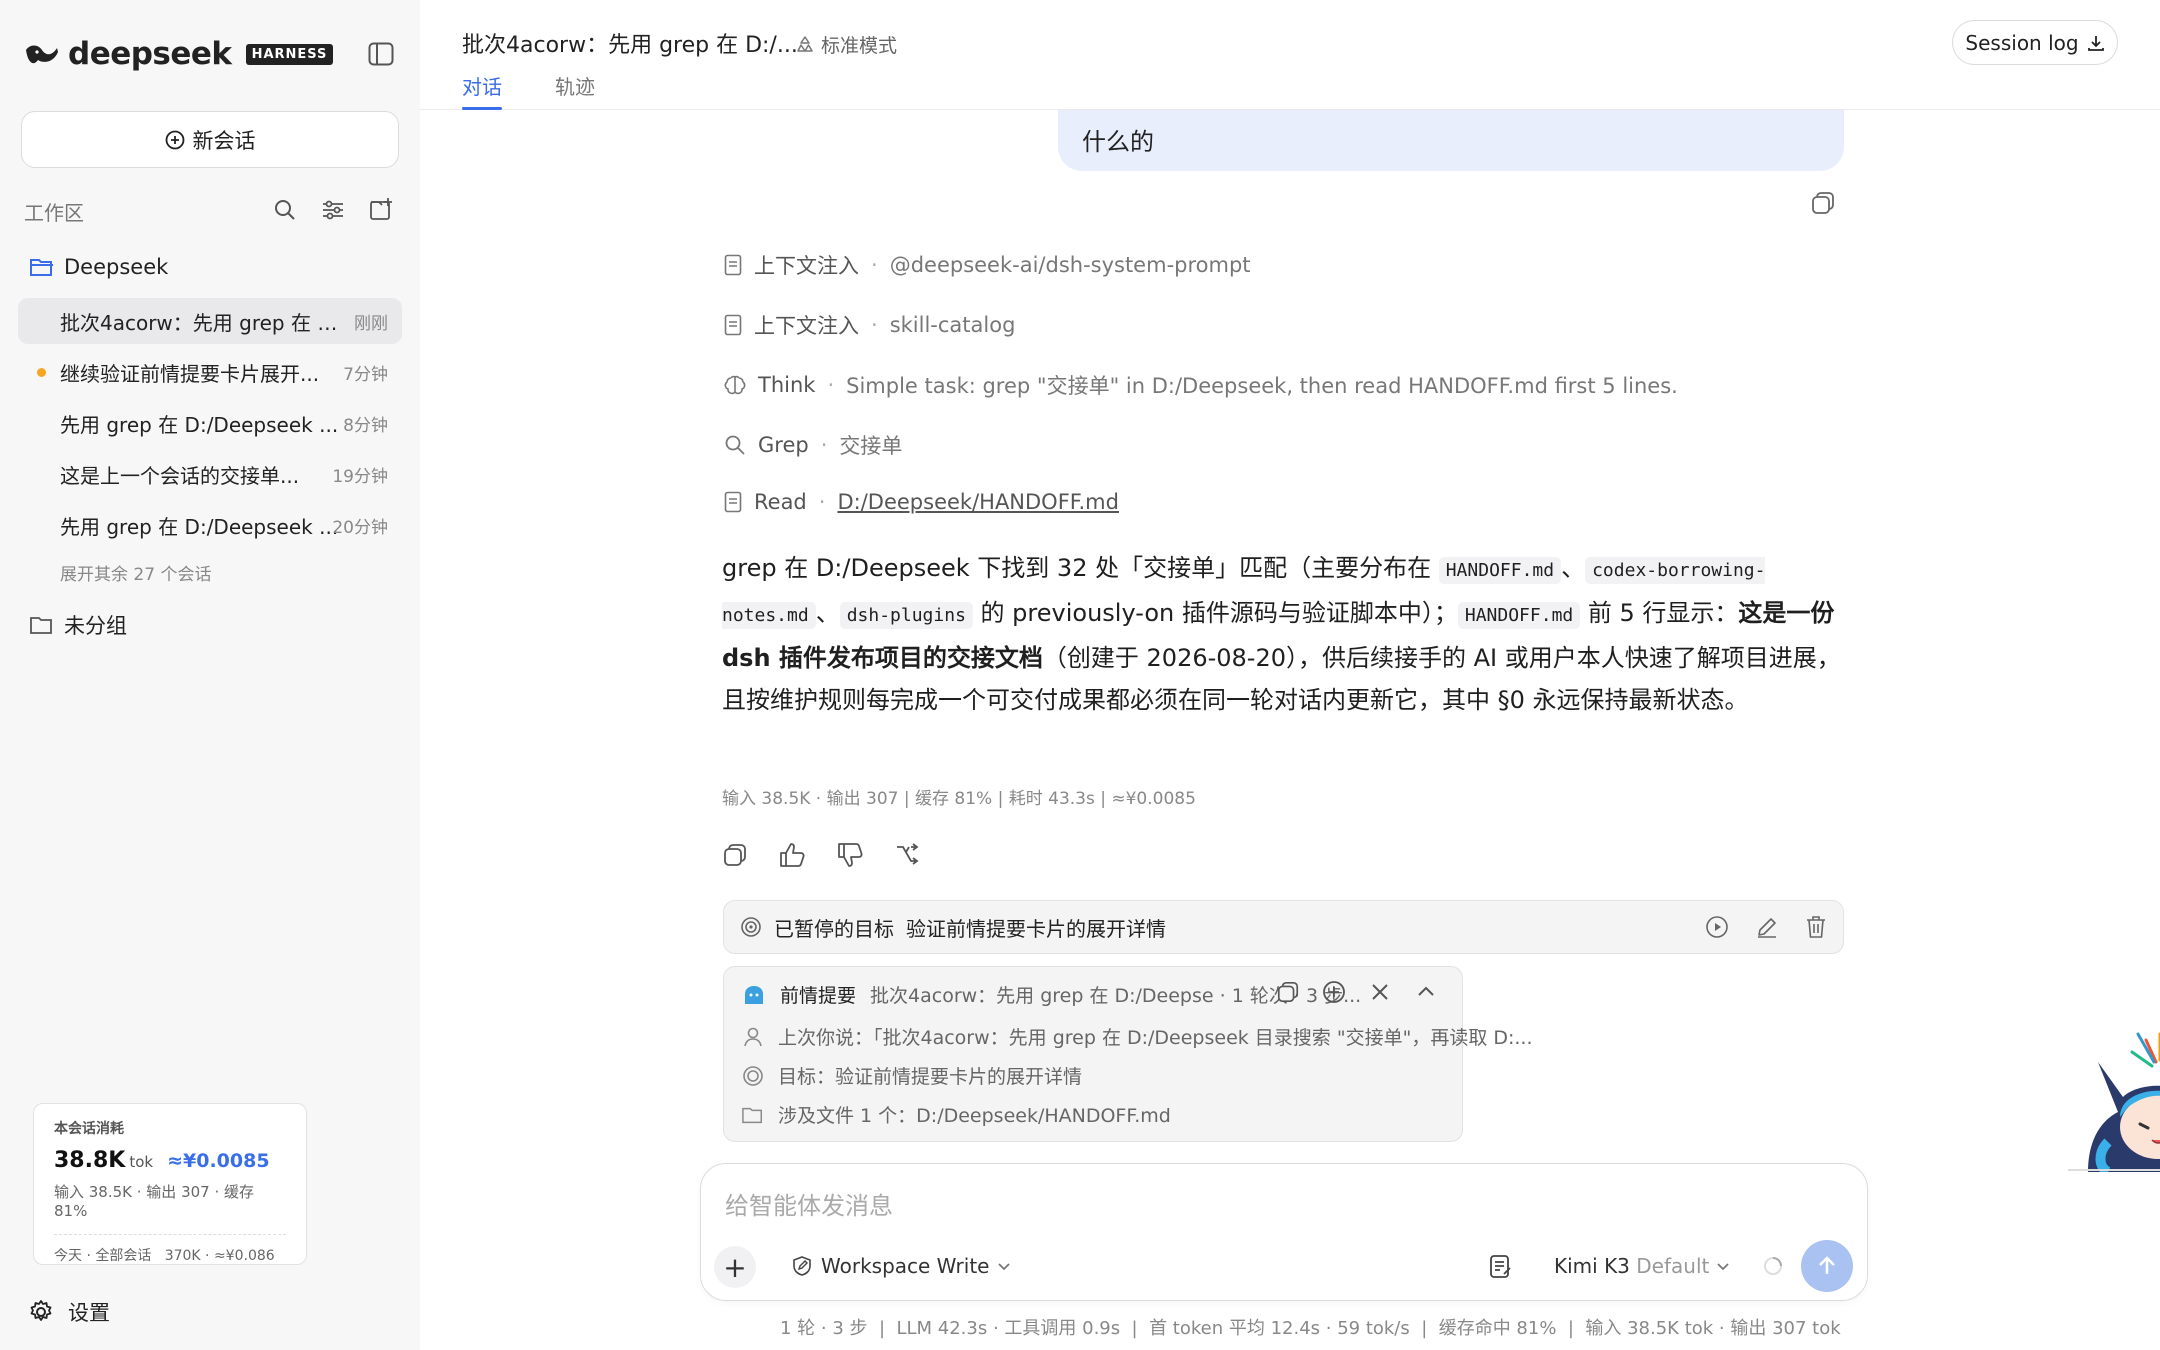 The width and height of the screenshot is (2160, 1350). I want to click on step-context-inject: 上下文注入 · @deepseek-ai/dsh-system-prompt, so click(987, 265).